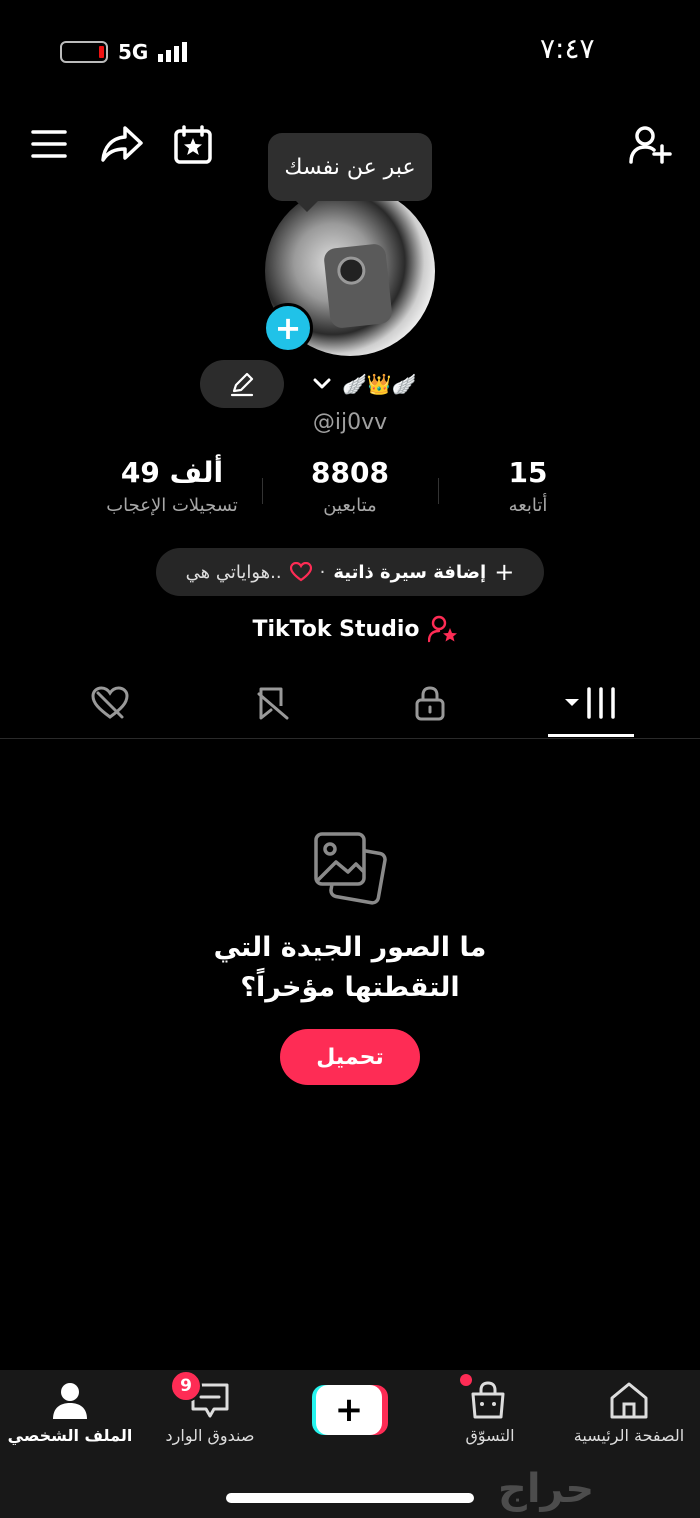 Image resolution: width=700 pixels, height=1518 pixels. What do you see at coordinates (70, 1401) in the screenshot?
I see `profile-icon` at bounding box center [70, 1401].